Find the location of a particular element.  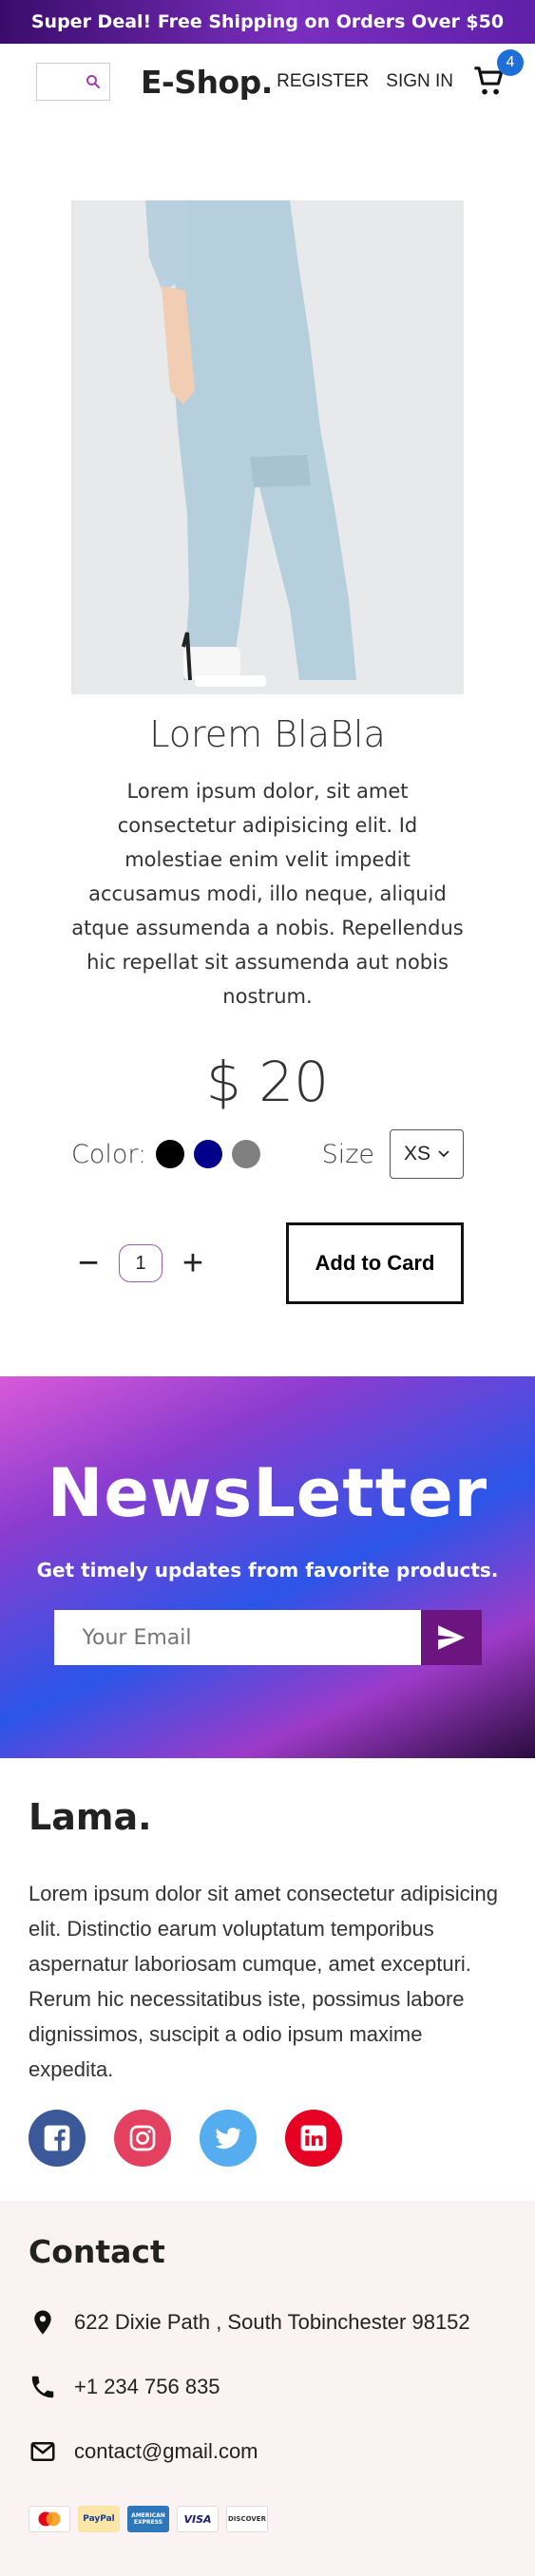

facebook-link is located at coordinates (57, 2138).